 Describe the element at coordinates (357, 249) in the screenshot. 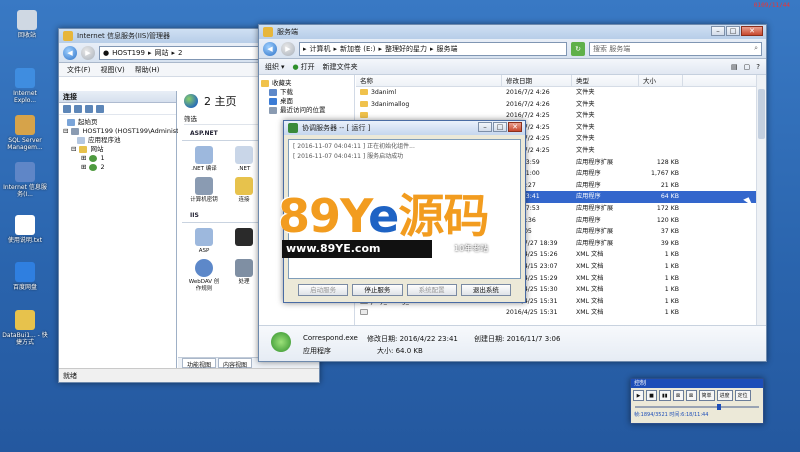

I see `watermark-url: www.89YE.com` at that location.